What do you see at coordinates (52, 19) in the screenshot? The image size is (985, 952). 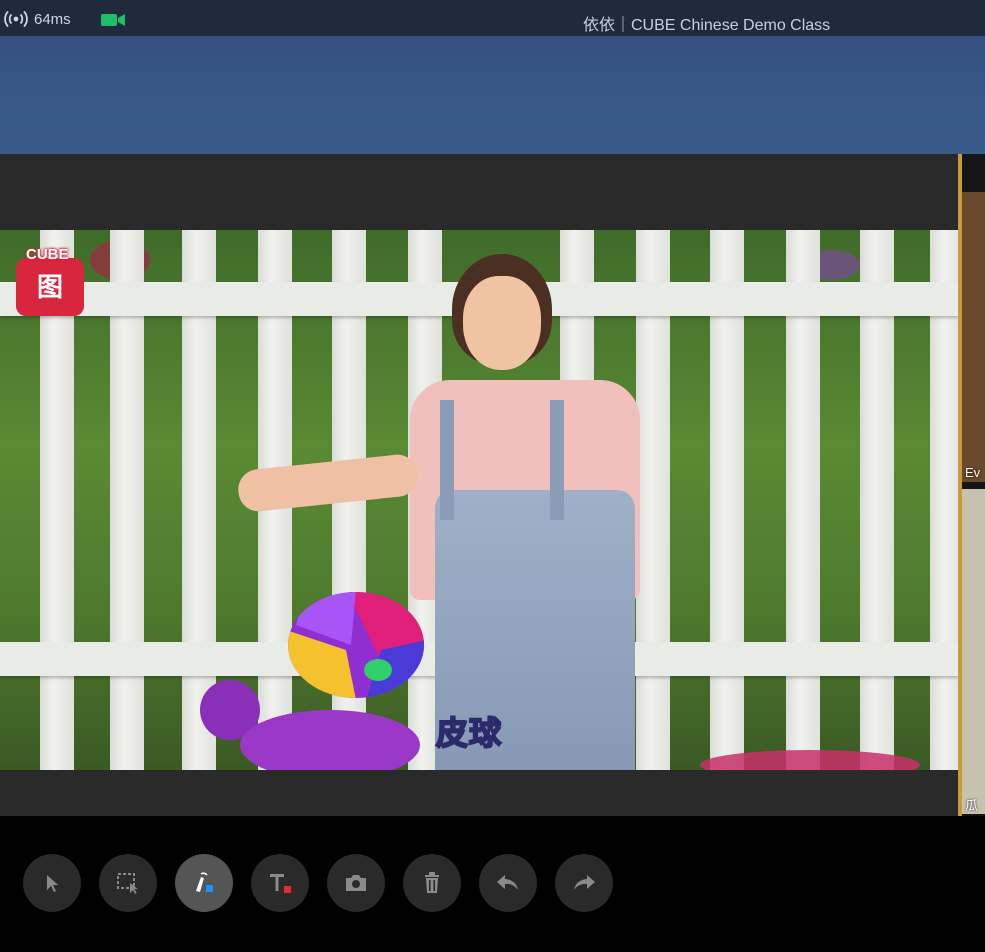 I see `latency-value: 64ms` at bounding box center [52, 19].